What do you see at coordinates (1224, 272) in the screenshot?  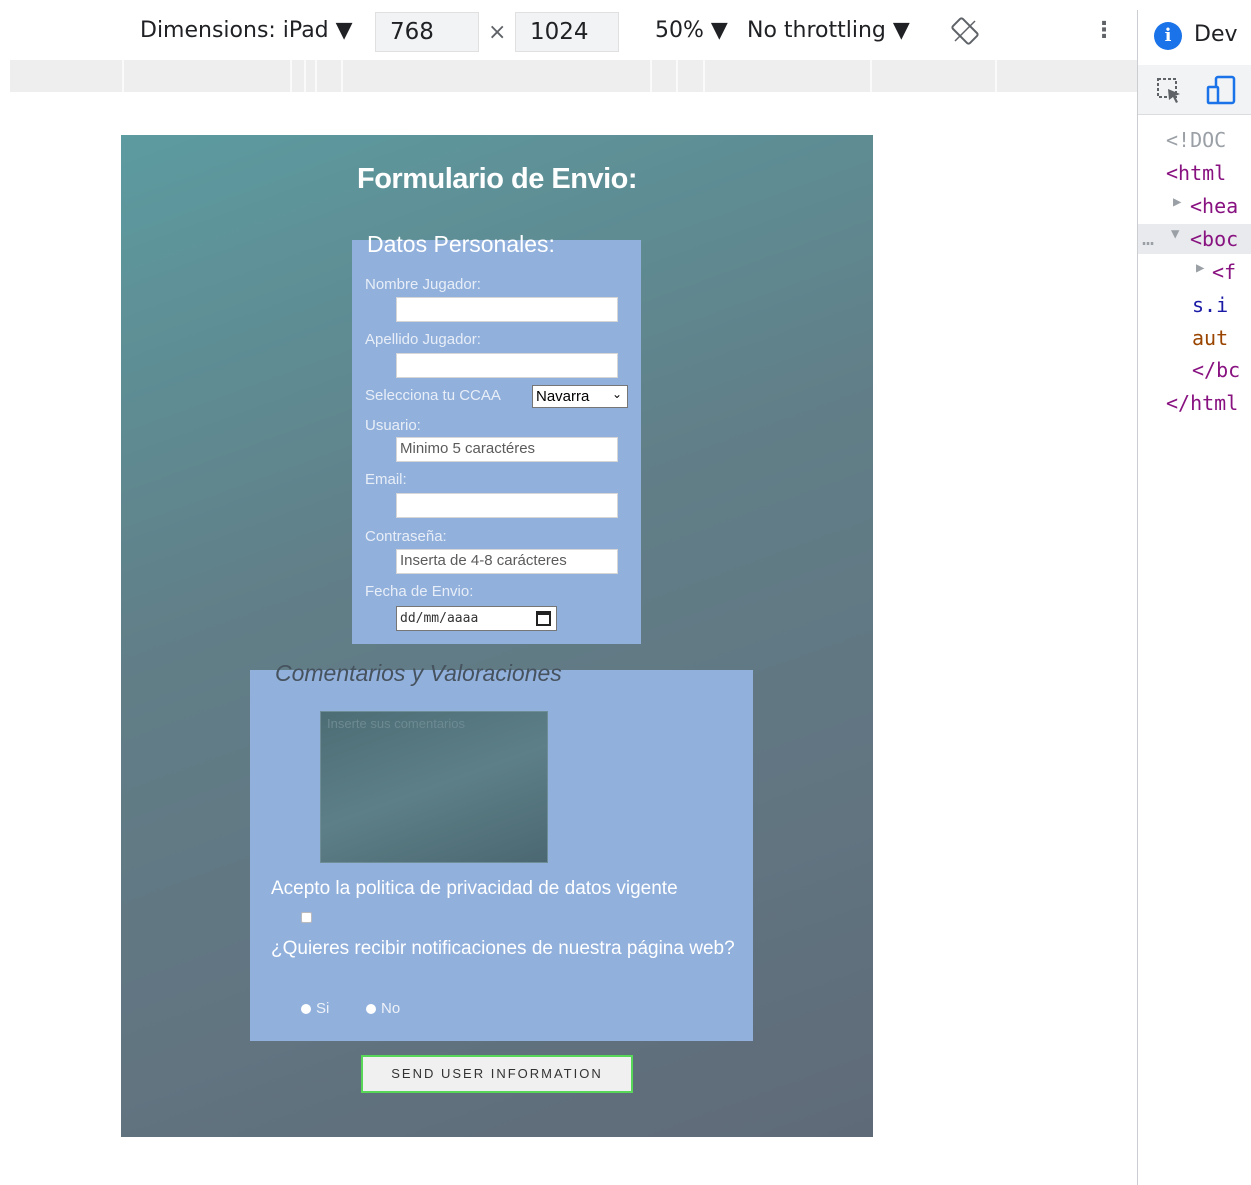 I see `dom-tree-line: <f` at bounding box center [1224, 272].